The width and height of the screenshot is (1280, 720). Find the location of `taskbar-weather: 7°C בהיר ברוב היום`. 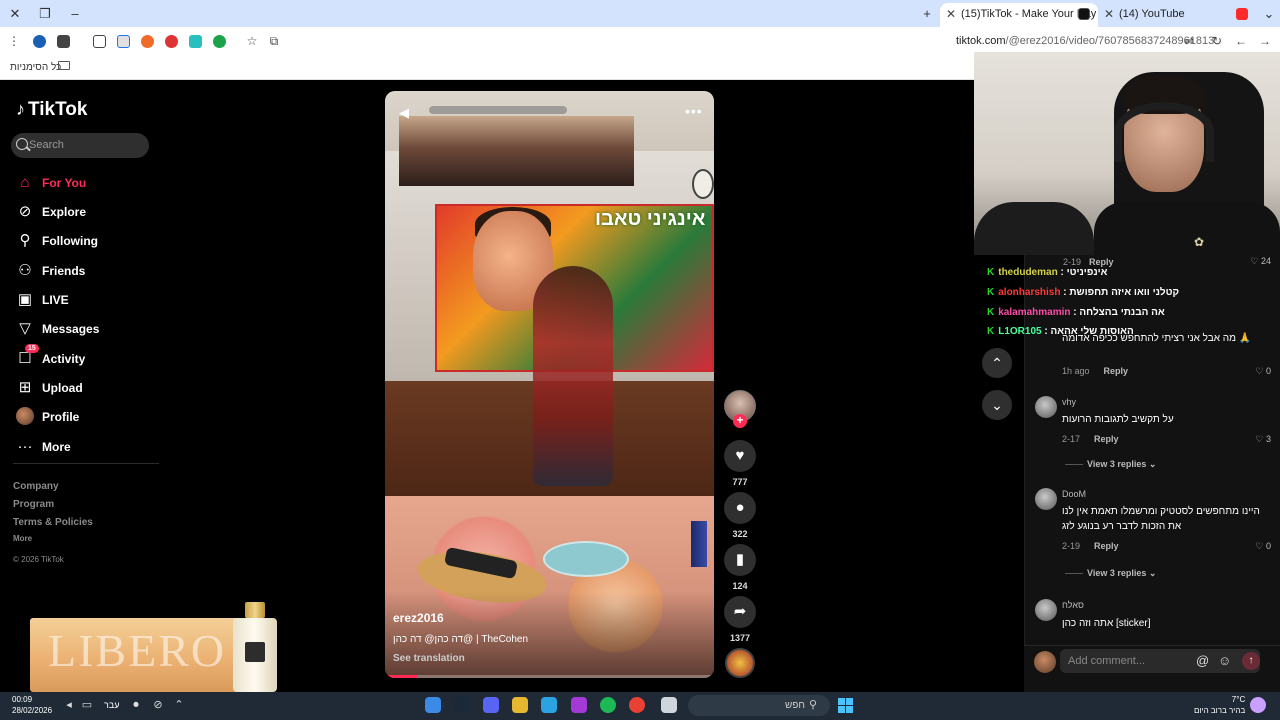

taskbar-weather: 7°C בהיר ברוב היום is located at coordinates (1219, 705).